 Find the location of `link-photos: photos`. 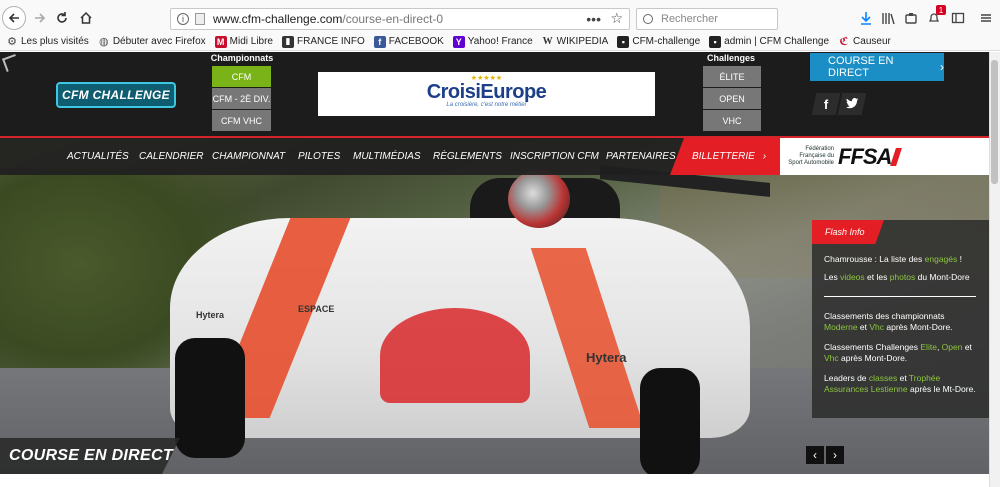

link-photos: photos is located at coordinates (903, 277).